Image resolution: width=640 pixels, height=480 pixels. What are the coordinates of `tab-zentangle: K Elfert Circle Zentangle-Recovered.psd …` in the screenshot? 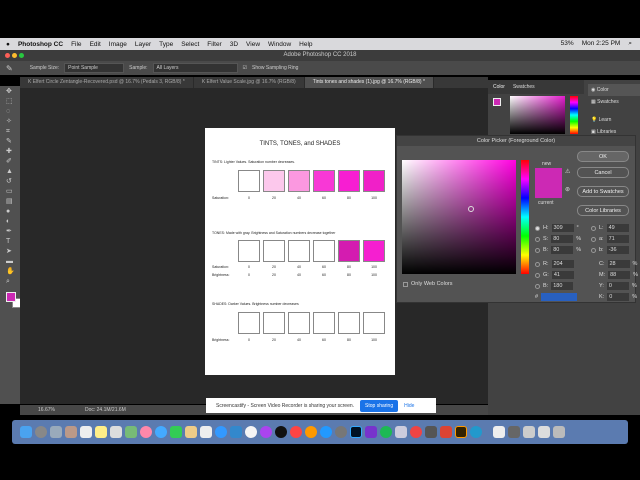 It's located at (107, 82).